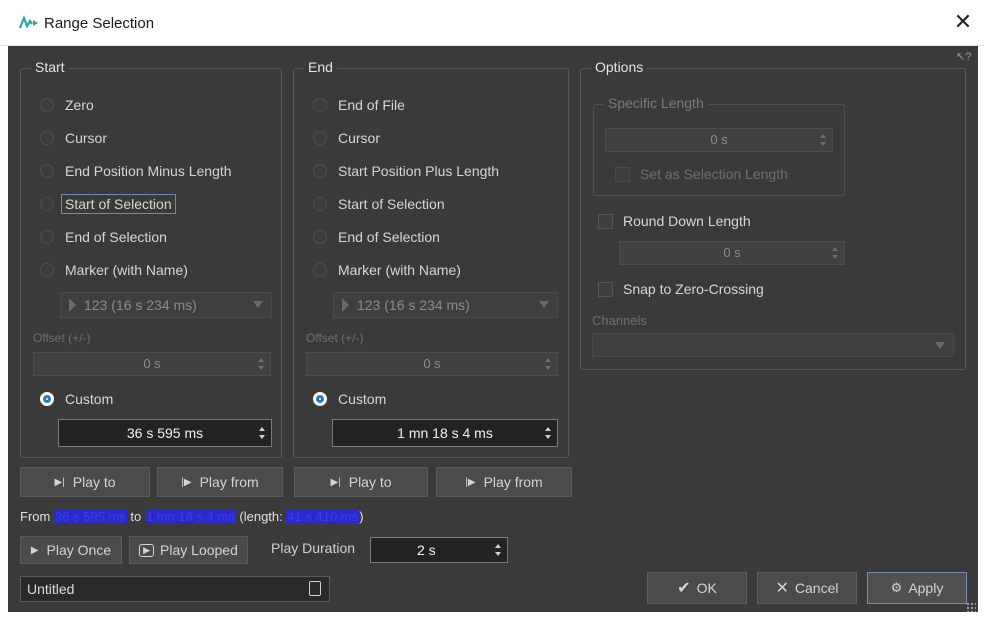  Describe the element at coordinates (413, 305) in the screenshot. I see `end-marker-value: 123 (16 s 234 ms)` at that location.